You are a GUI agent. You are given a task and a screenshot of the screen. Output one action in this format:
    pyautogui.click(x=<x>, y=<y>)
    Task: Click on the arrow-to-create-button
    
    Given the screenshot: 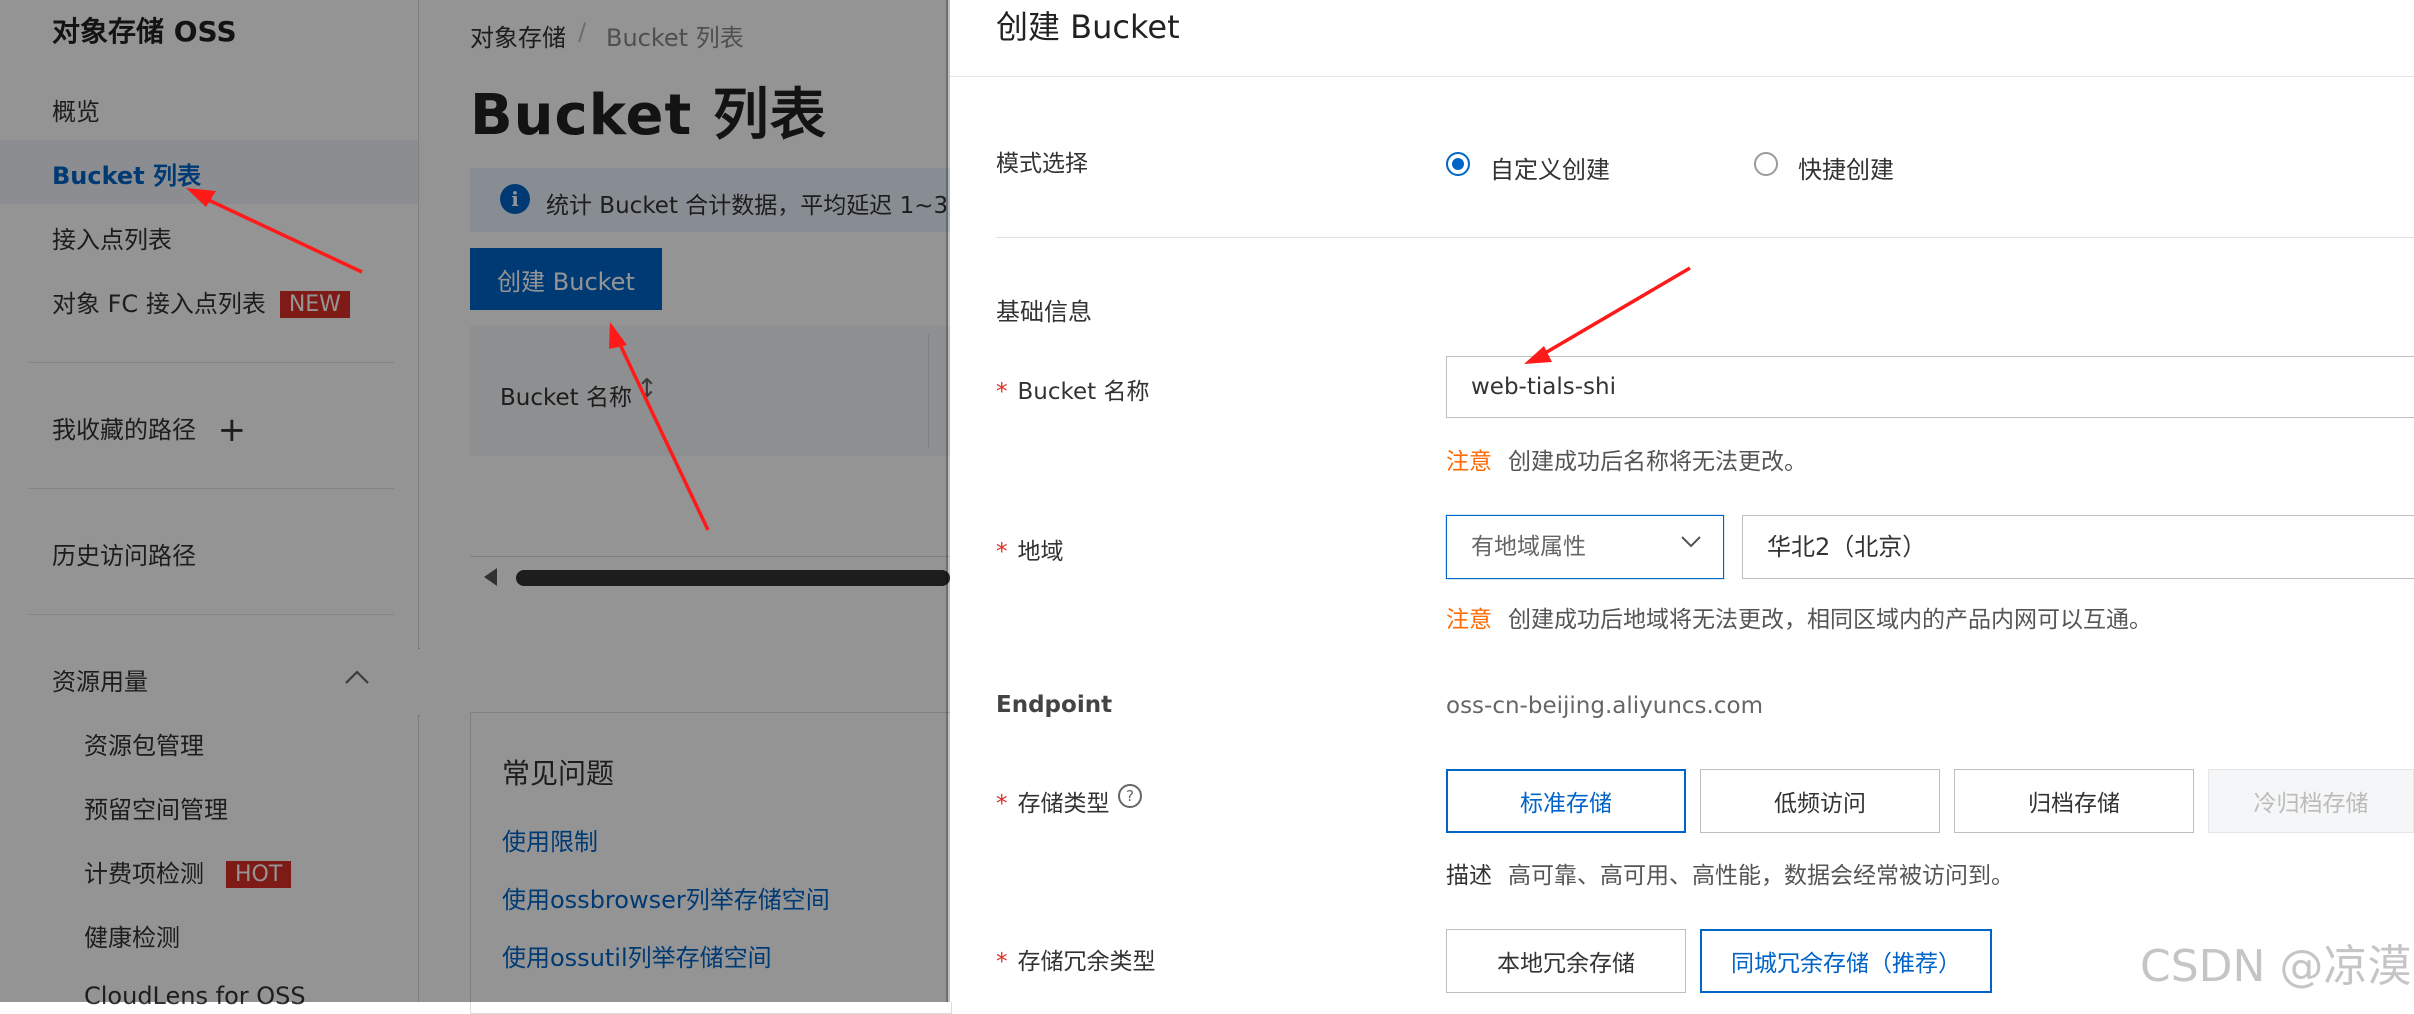 What is the action you would take?
    pyautogui.click(x=662, y=433)
    